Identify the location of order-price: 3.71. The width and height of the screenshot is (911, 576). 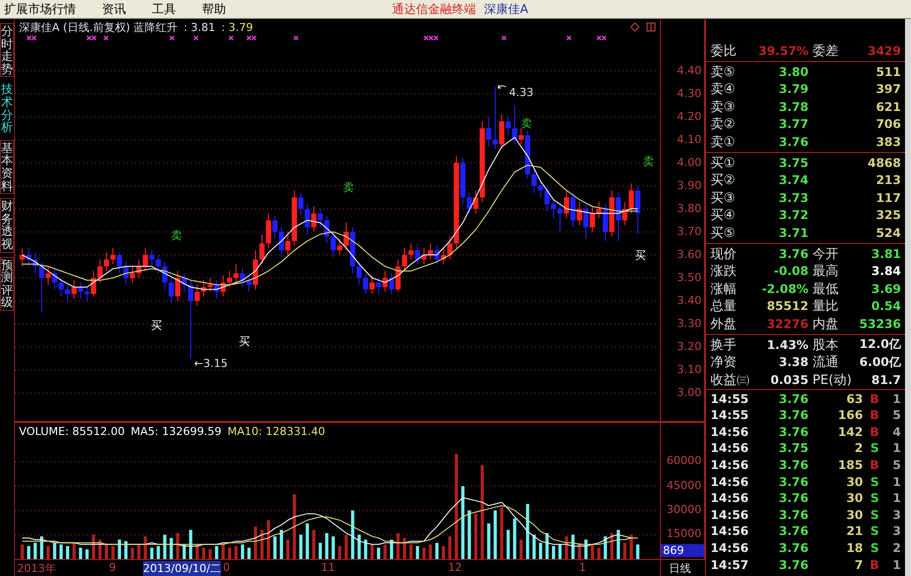
(793, 233).